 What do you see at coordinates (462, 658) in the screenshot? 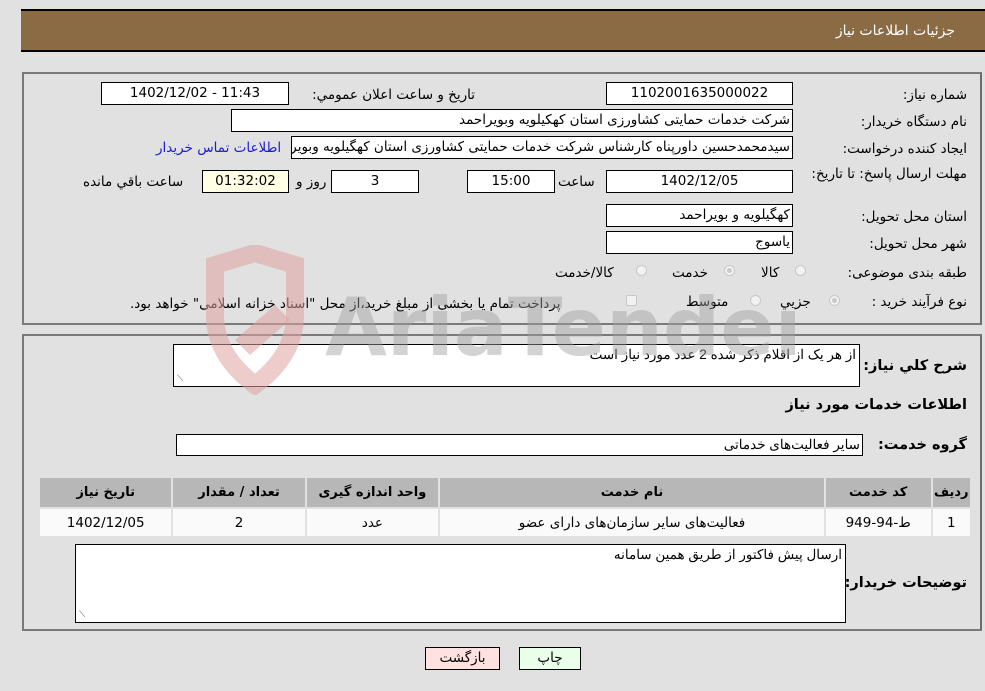
I see `back-button: بازگشت` at bounding box center [462, 658].